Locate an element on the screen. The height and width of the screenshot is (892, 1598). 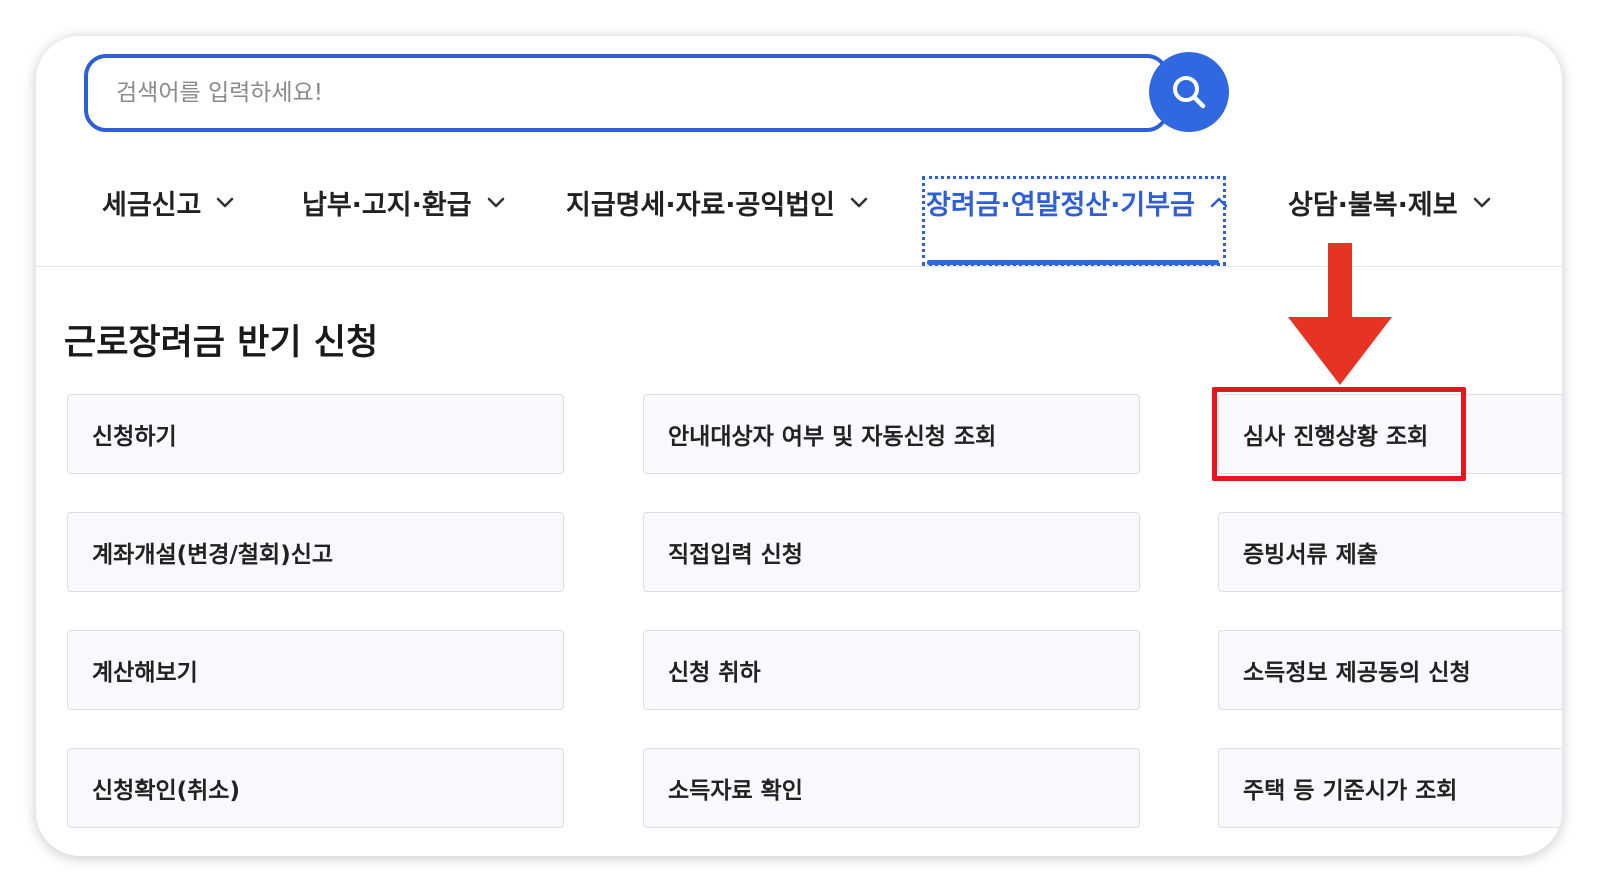
menu-item-application-check: 신청확인(취소) is located at coordinates (315, 788).